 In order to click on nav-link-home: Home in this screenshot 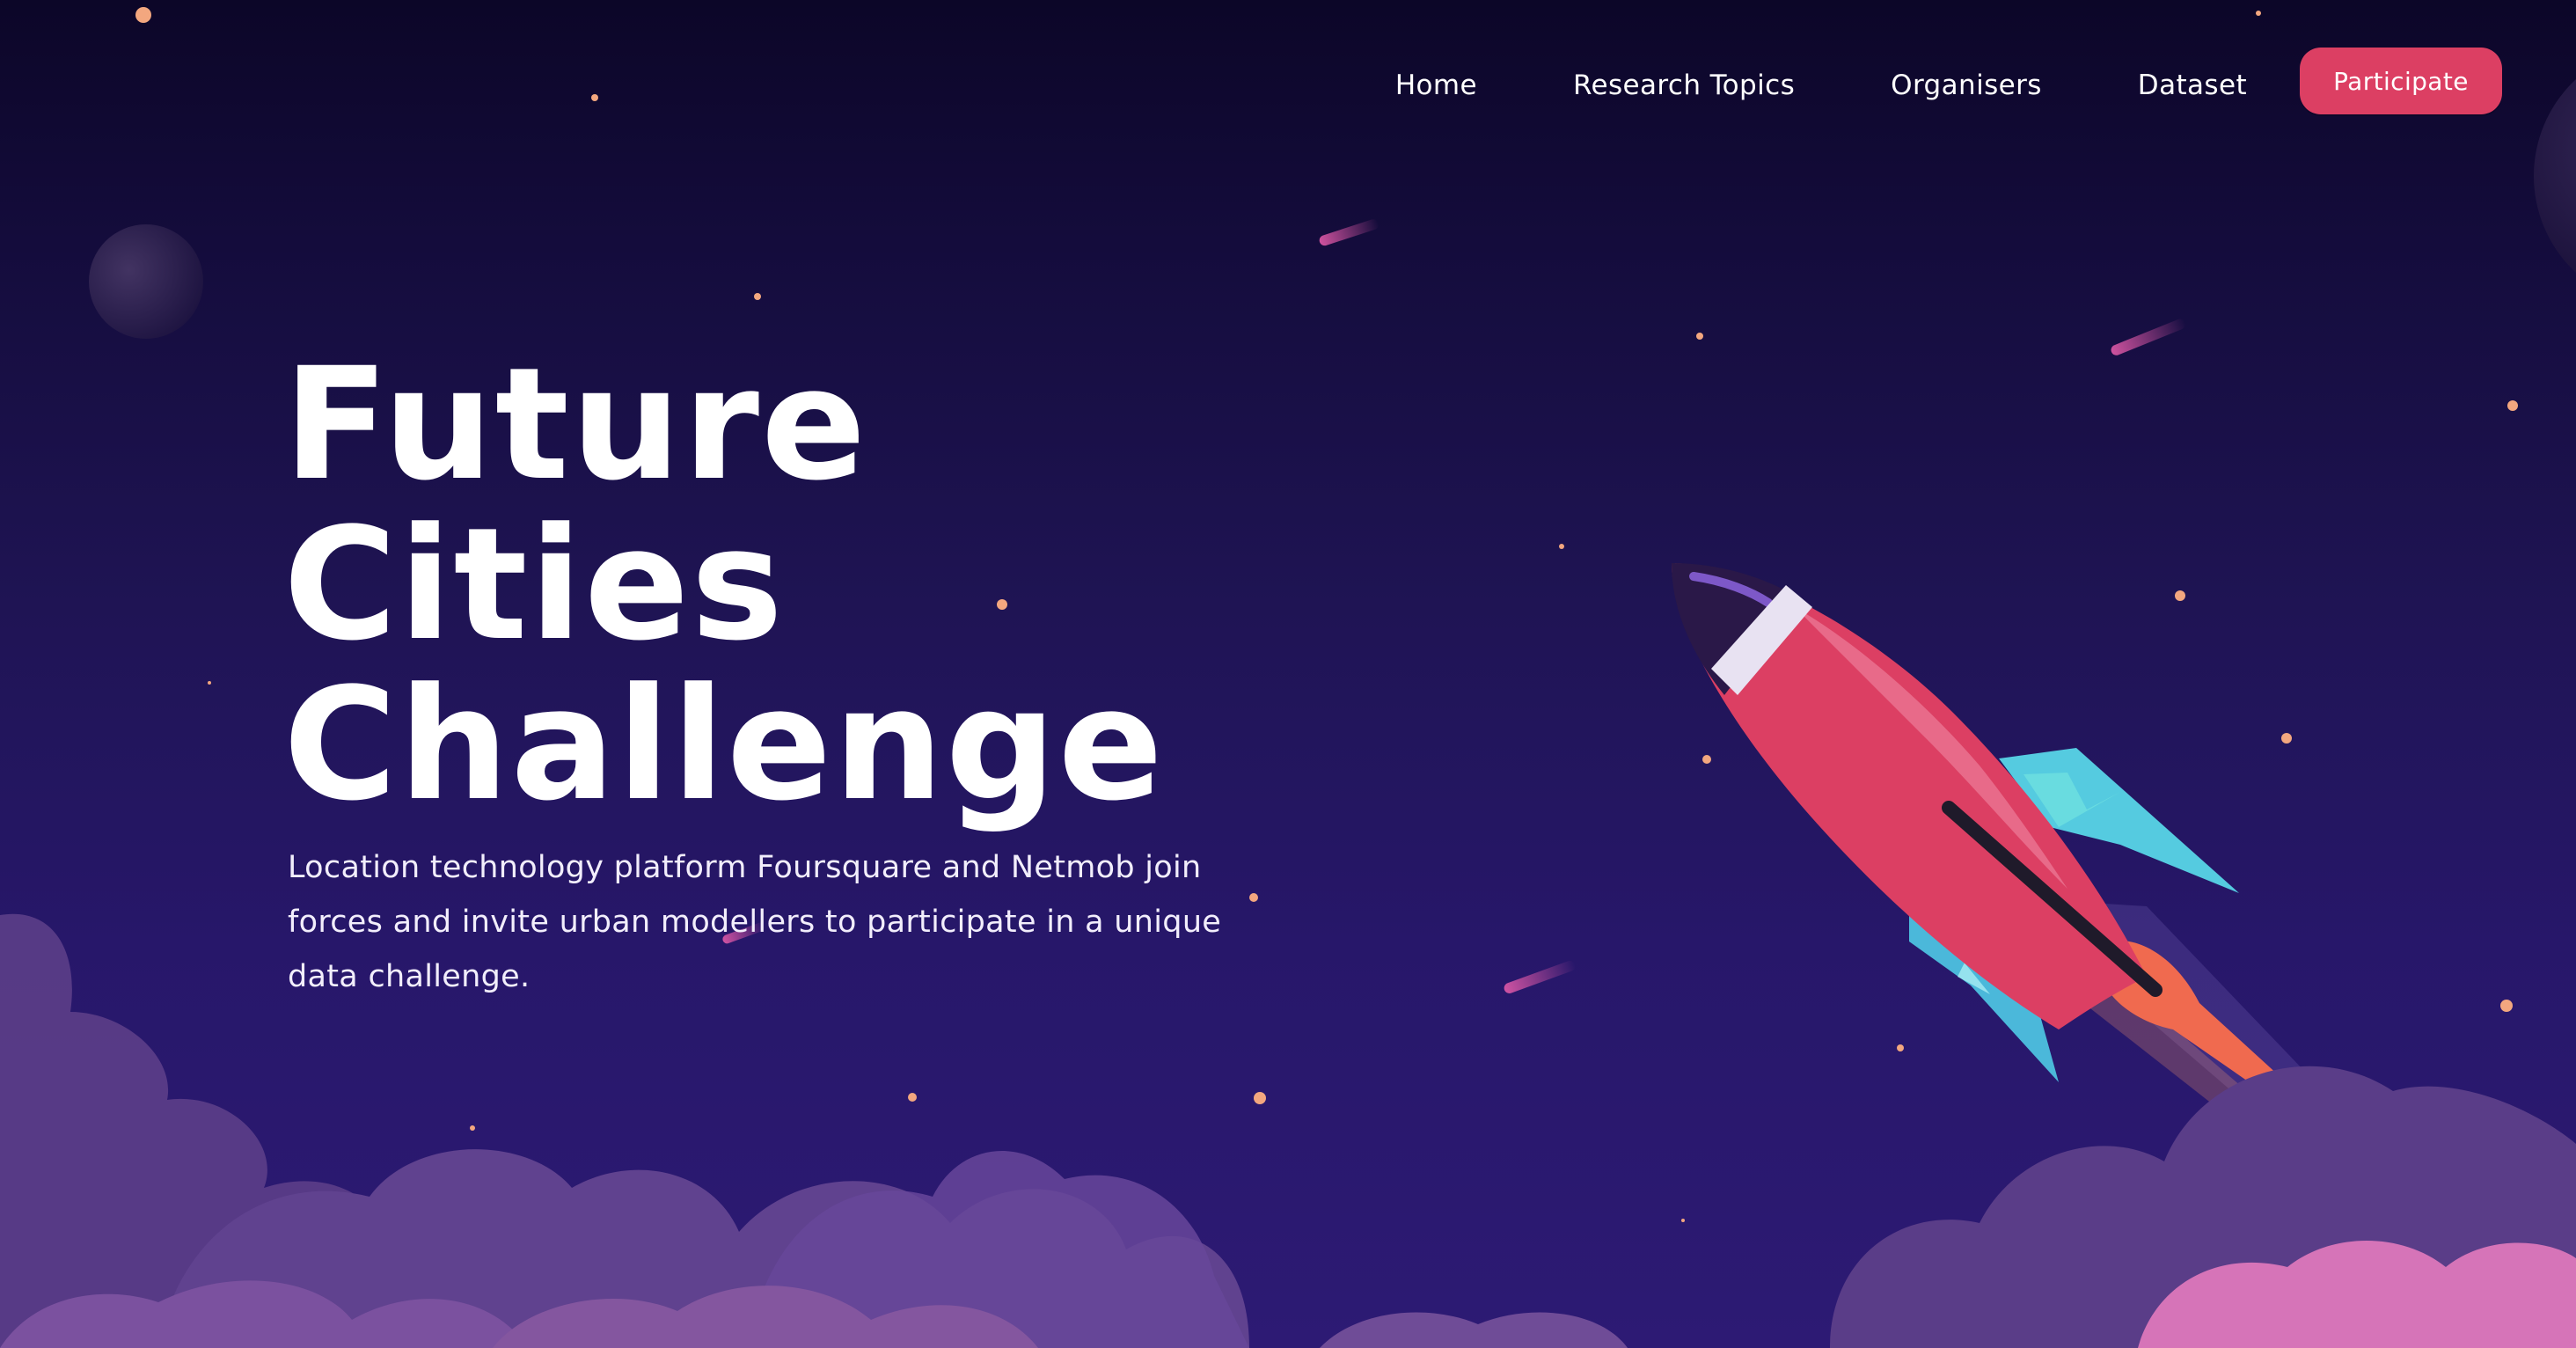, I will do `click(1436, 85)`.